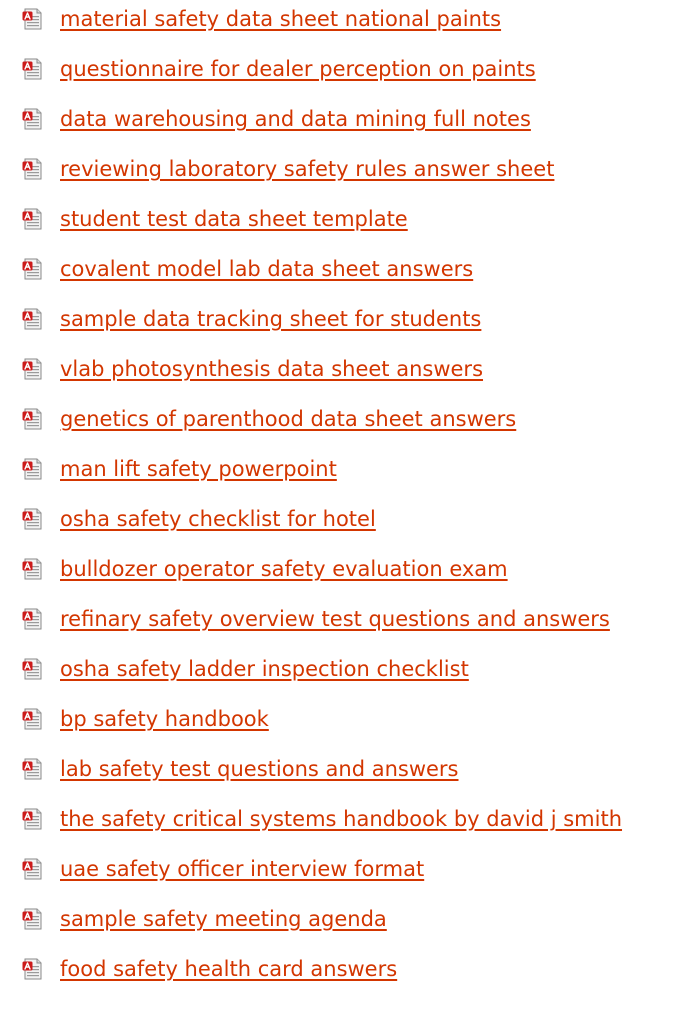 The height and width of the screenshot is (1021, 687). I want to click on list-item: man lift safety powerpoint, so click(343, 470).